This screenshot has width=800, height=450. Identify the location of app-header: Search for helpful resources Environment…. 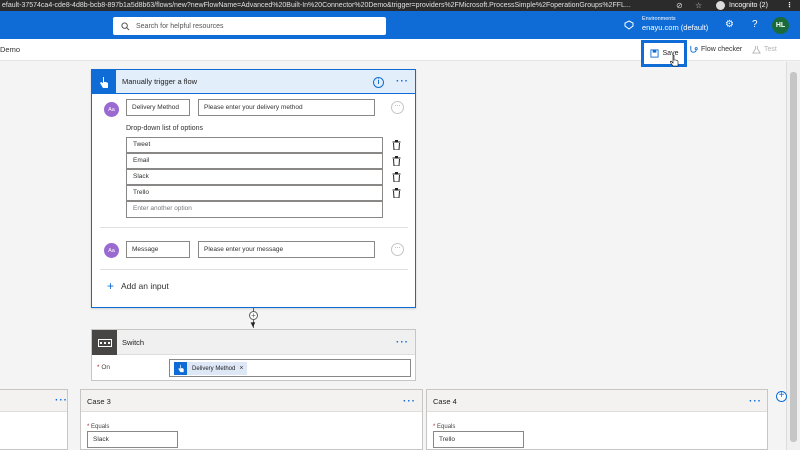
(400, 25).